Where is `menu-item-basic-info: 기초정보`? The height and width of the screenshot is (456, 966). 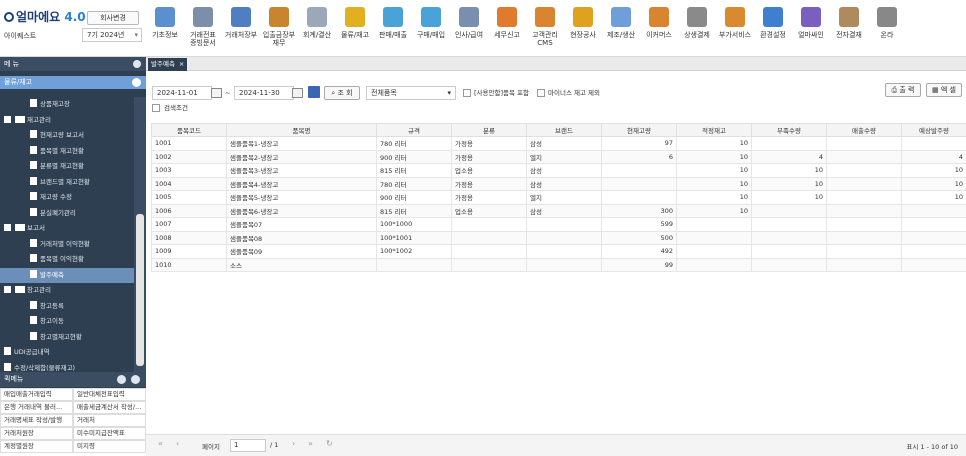 menu-item-basic-info: 기초정보 is located at coordinates (165, 28).